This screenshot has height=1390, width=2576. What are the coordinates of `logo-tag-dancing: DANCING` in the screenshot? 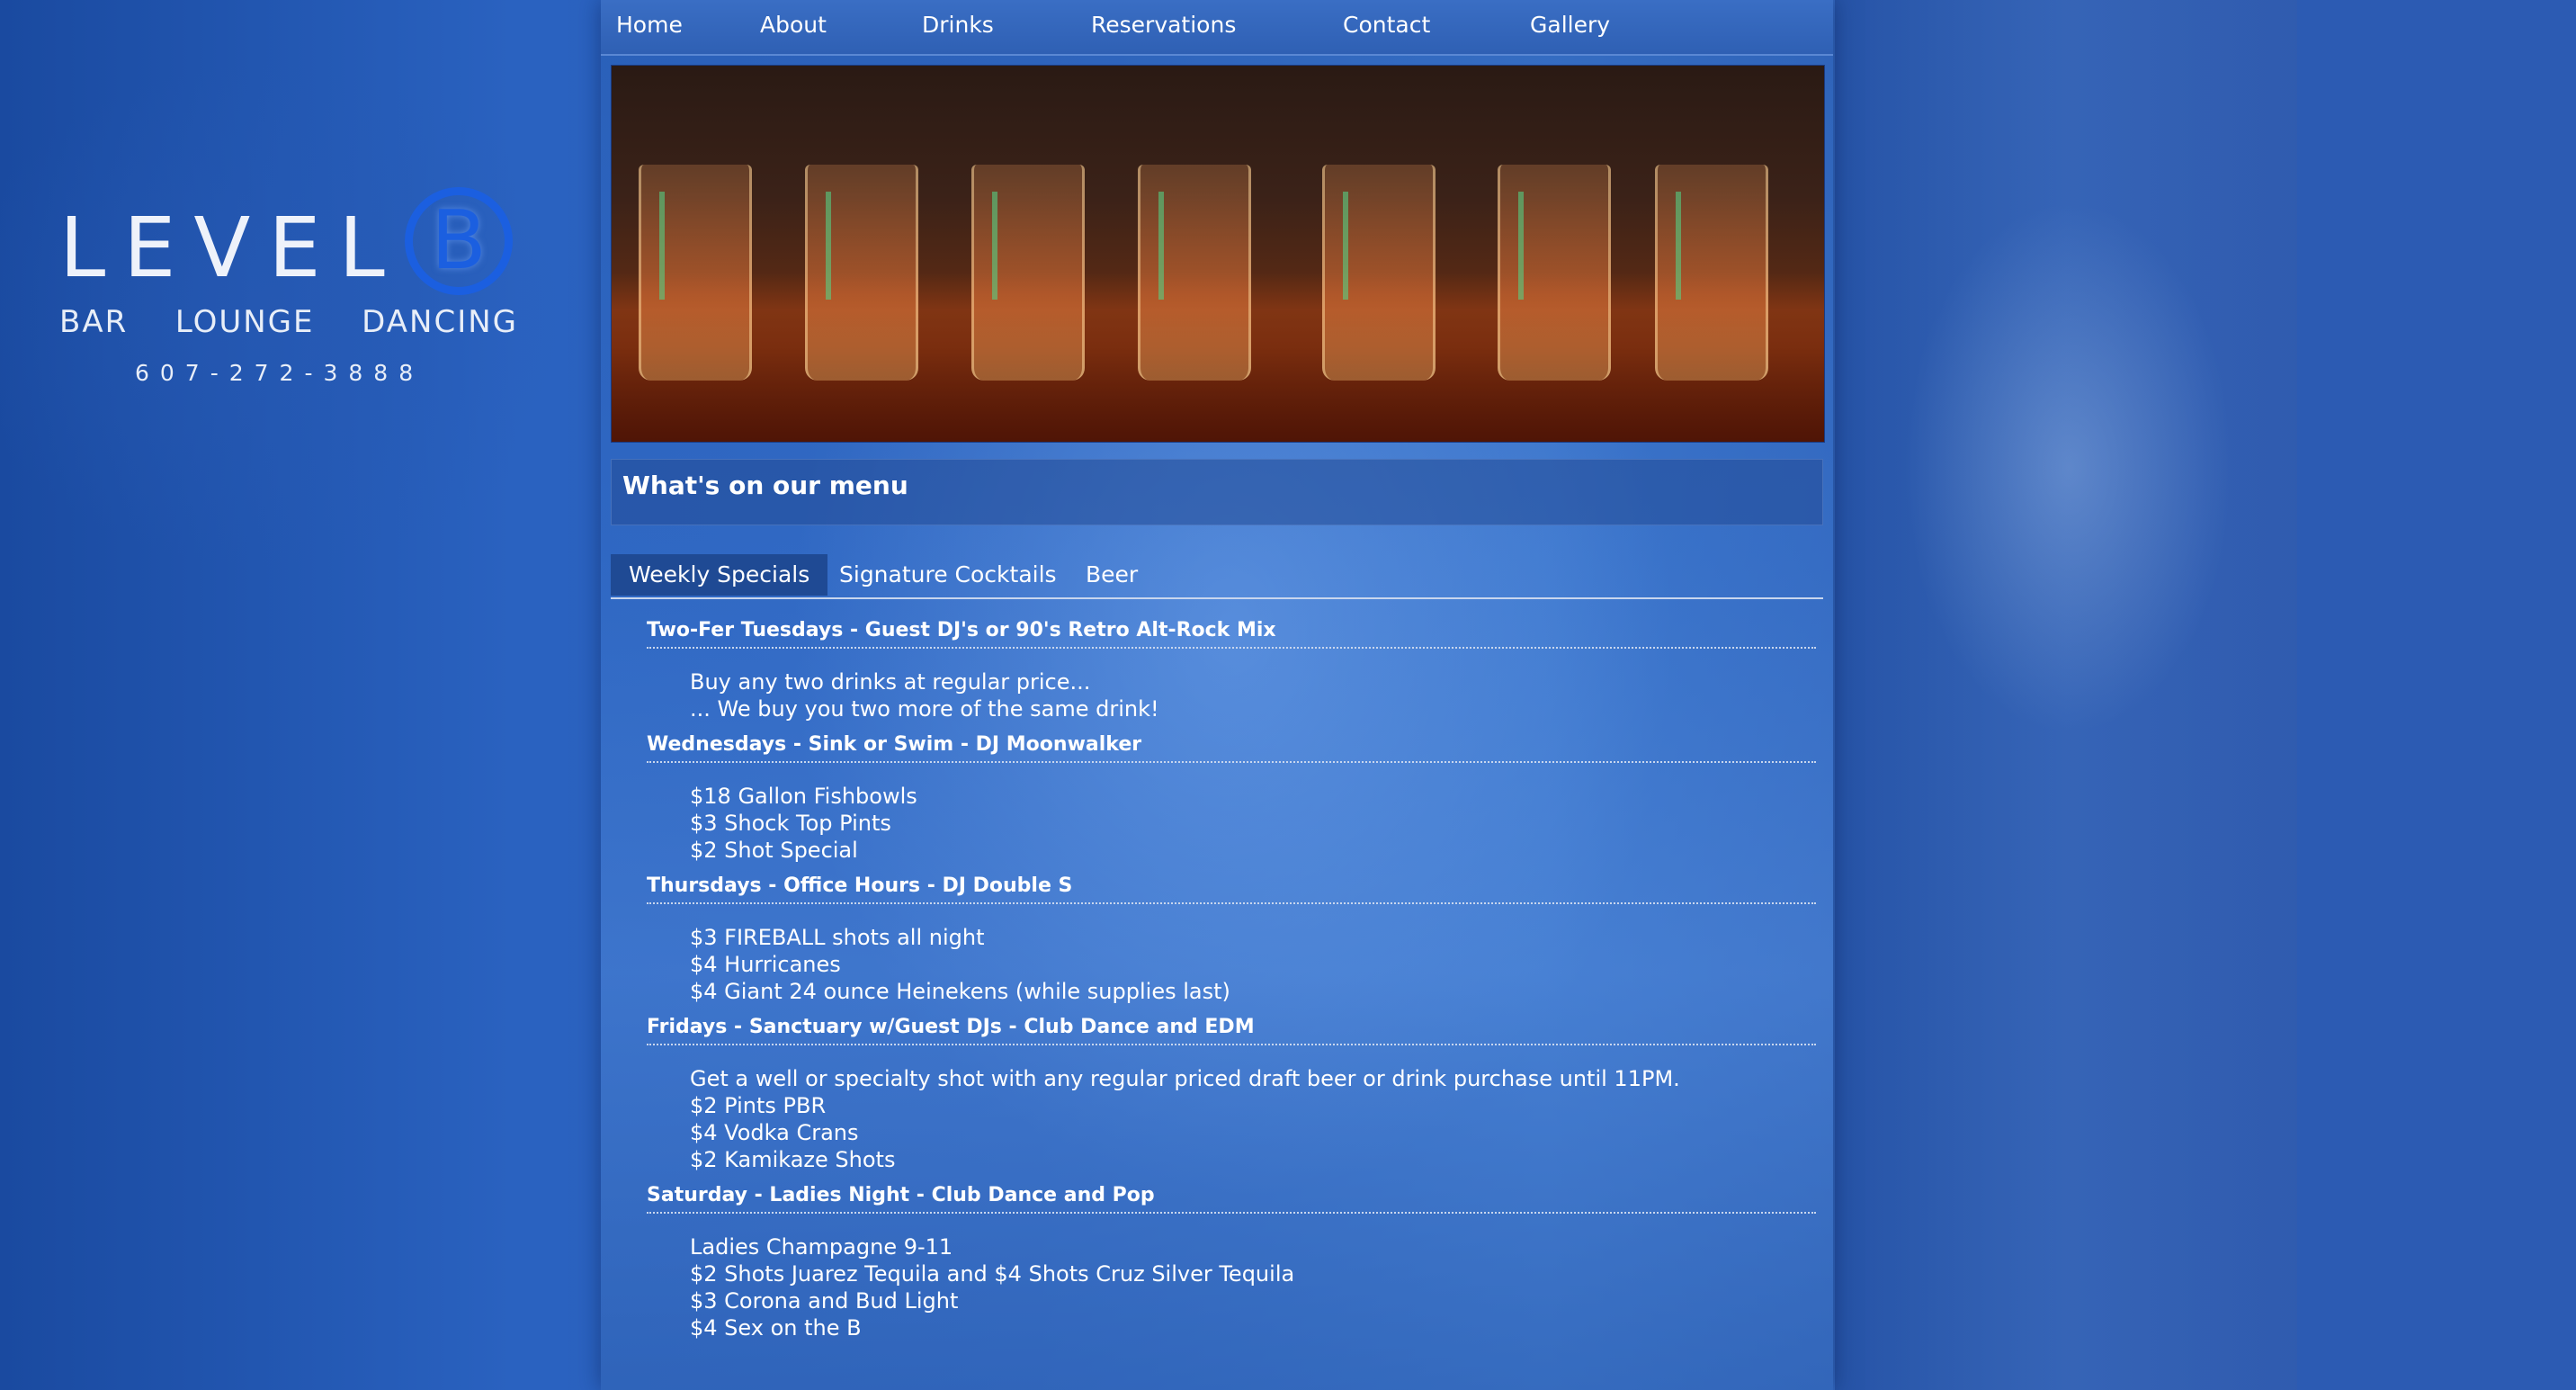 It's located at (440, 322).